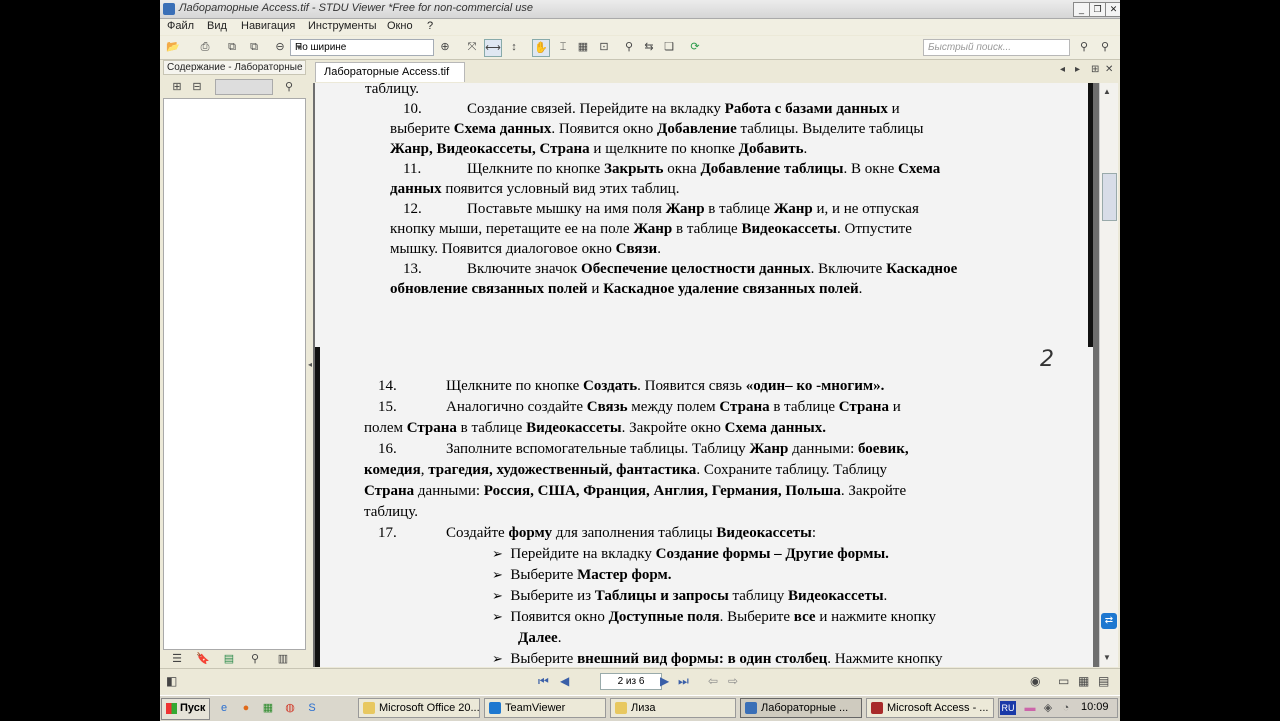 The height and width of the screenshot is (721, 1280). I want to click on contents-filter-box, so click(244, 87).